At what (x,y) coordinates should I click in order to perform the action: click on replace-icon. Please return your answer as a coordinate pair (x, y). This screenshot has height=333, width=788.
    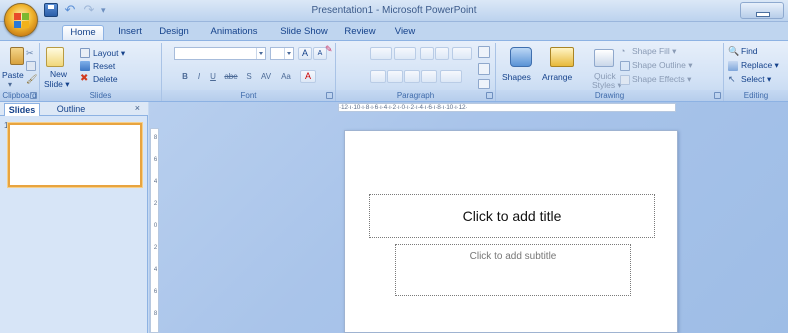
    Looking at the image, I should click on (733, 66).